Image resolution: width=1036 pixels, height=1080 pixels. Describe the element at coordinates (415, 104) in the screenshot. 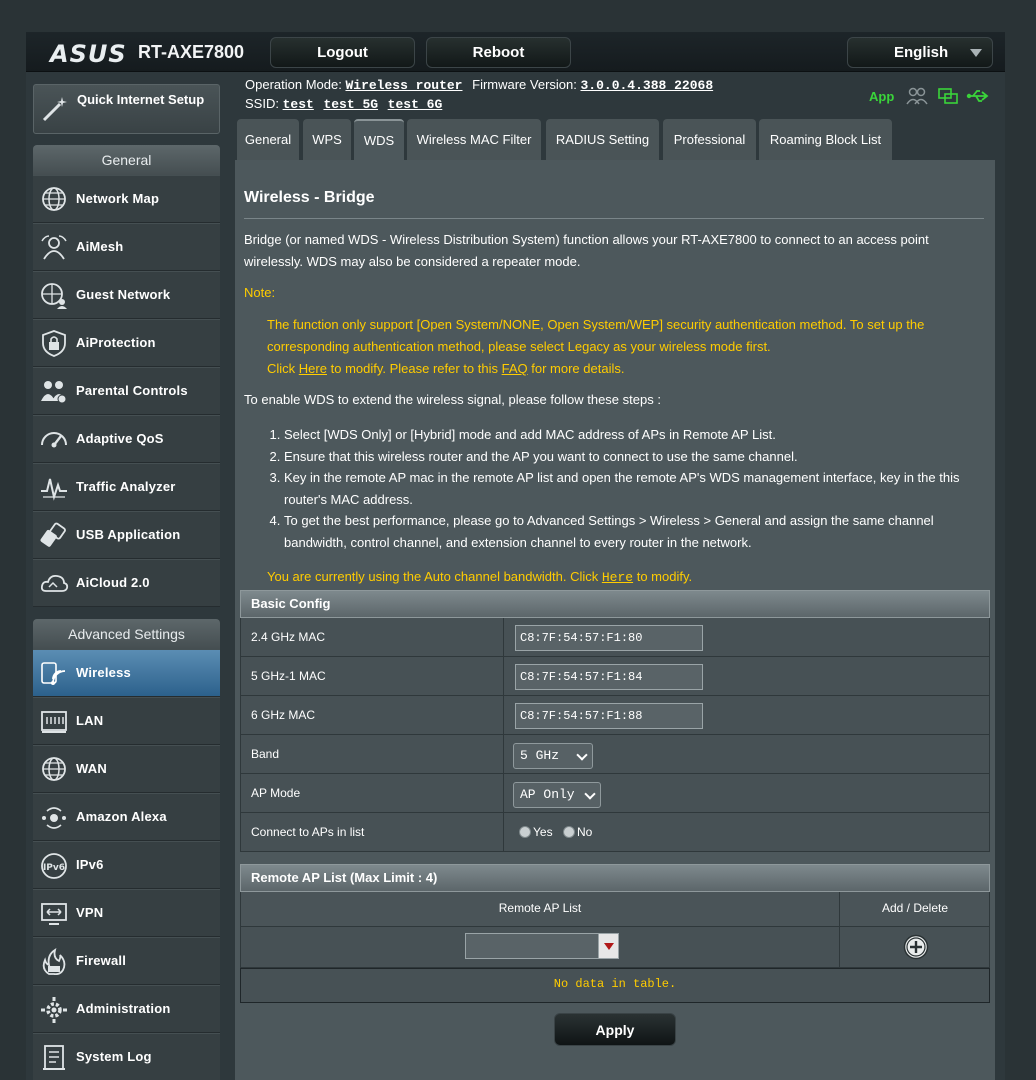

I see `ssid-6g: test_6G` at that location.